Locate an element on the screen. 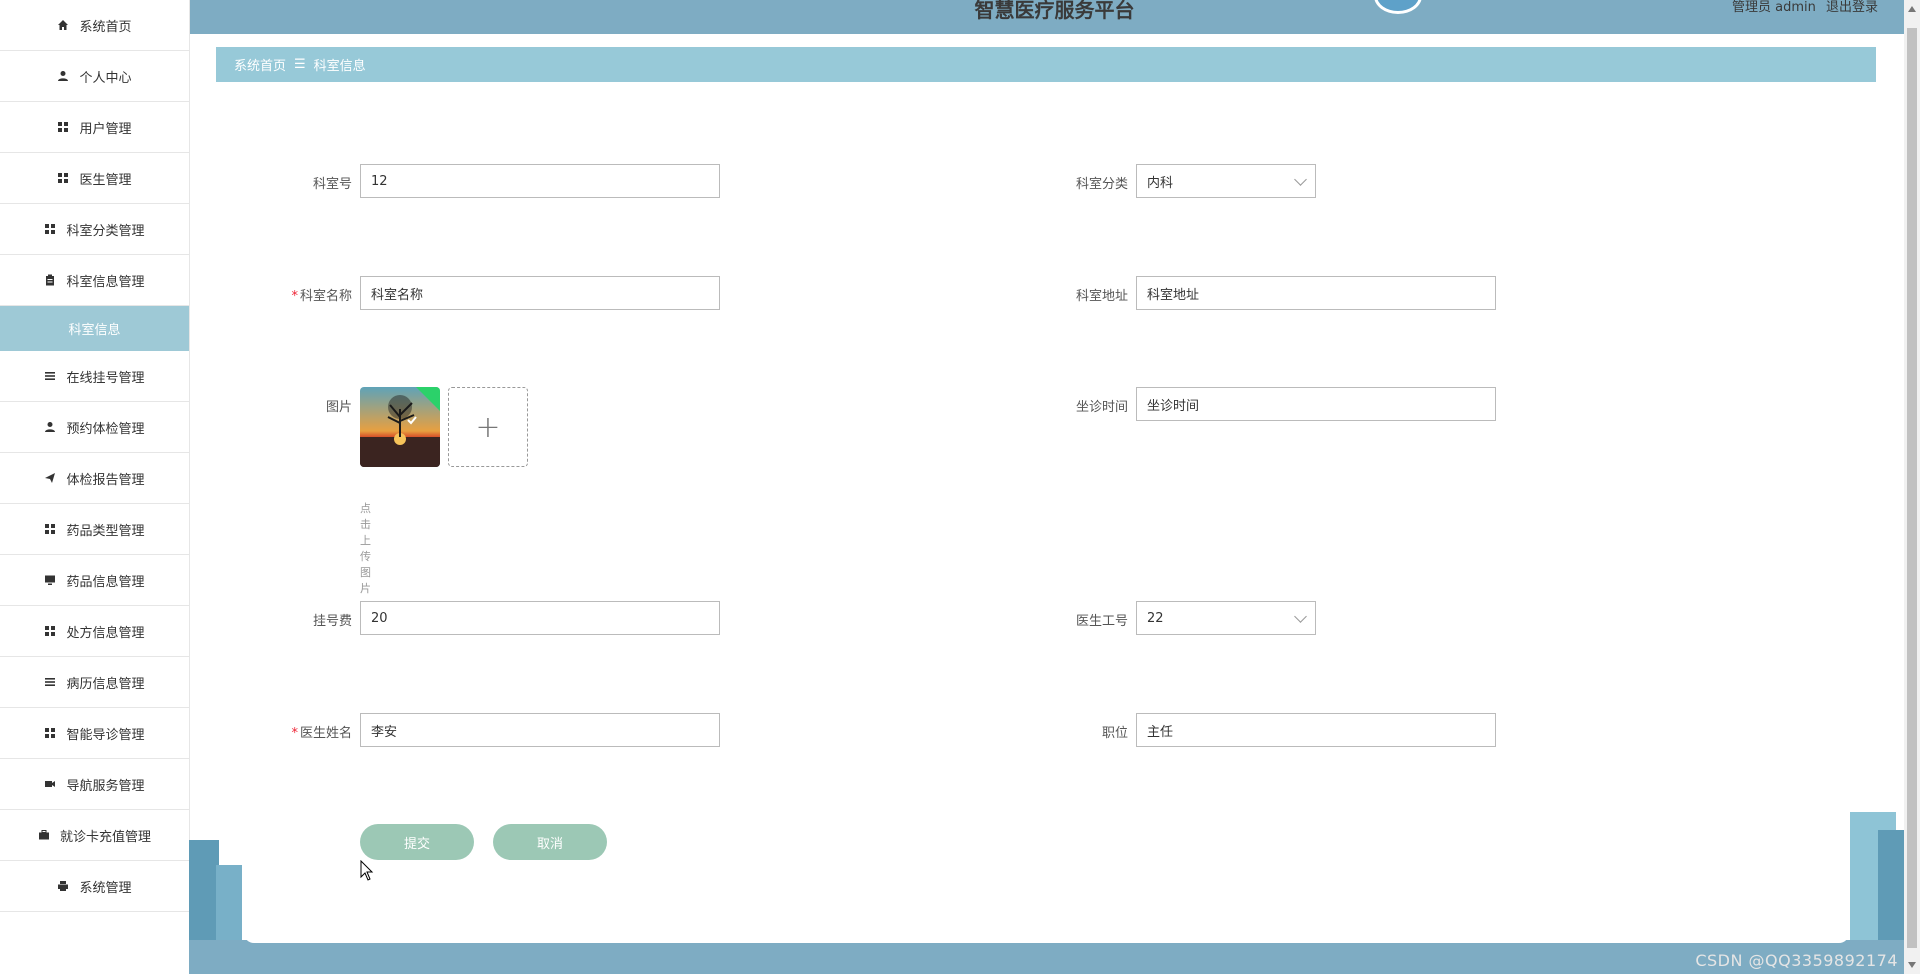 This screenshot has width=1920, height=974. home-icon is located at coordinates (63, 25).